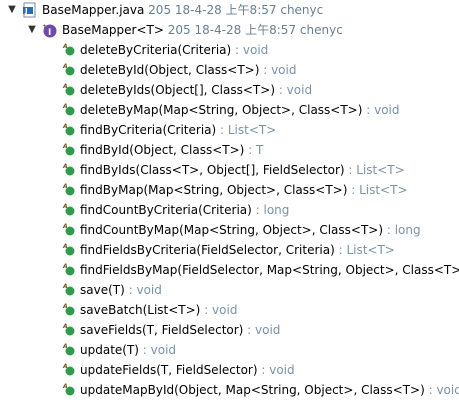 This screenshot has width=459, height=404. I want to click on interface-icon: I +, so click(50, 30).